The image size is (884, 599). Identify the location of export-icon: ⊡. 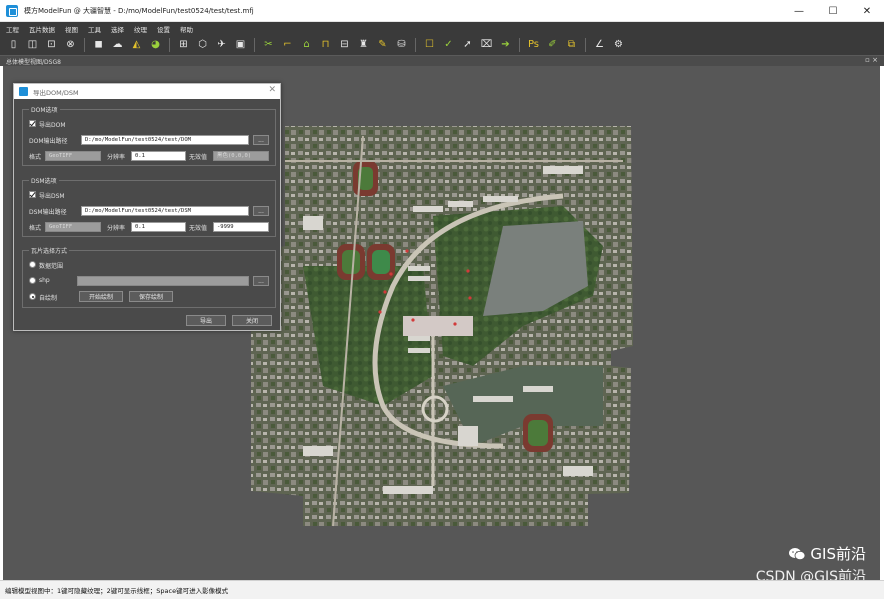
(51, 45).